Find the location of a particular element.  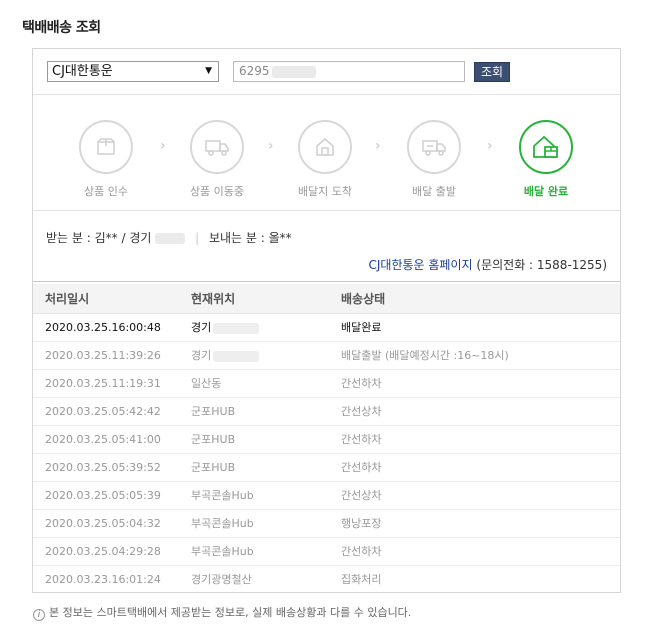

carrier-select: CJ대한통운 ▼ is located at coordinates (133, 71).